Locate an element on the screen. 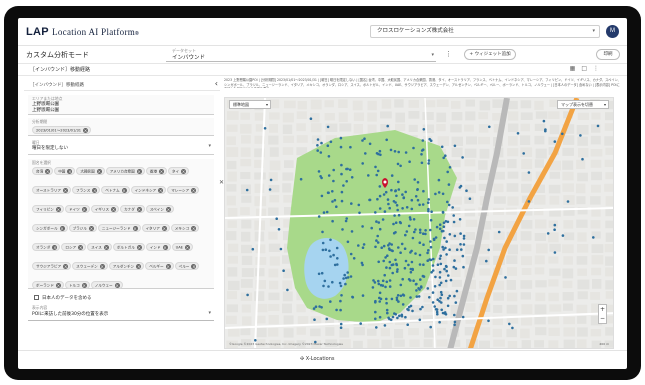 Image resolution: width=645 pixels, height=385 pixels. area-field: エリアまたは地点 上野恩賜公園 上野恩賜公園 is located at coordinates (121, 105).